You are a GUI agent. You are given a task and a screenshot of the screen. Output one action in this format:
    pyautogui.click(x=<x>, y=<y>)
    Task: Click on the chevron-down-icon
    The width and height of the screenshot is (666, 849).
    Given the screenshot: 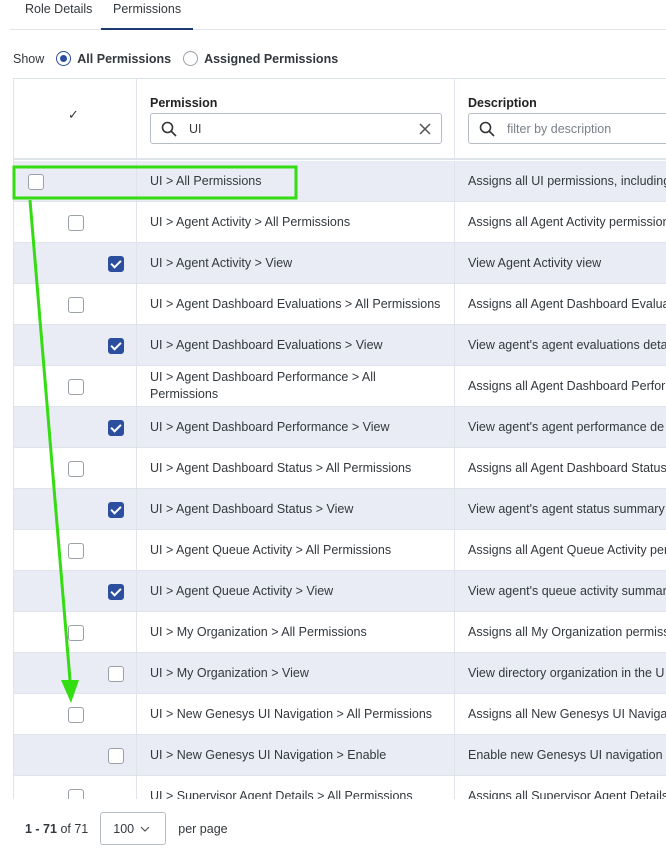 What is the action you would take?
    pyautogui.click(x=145, y=829)
    